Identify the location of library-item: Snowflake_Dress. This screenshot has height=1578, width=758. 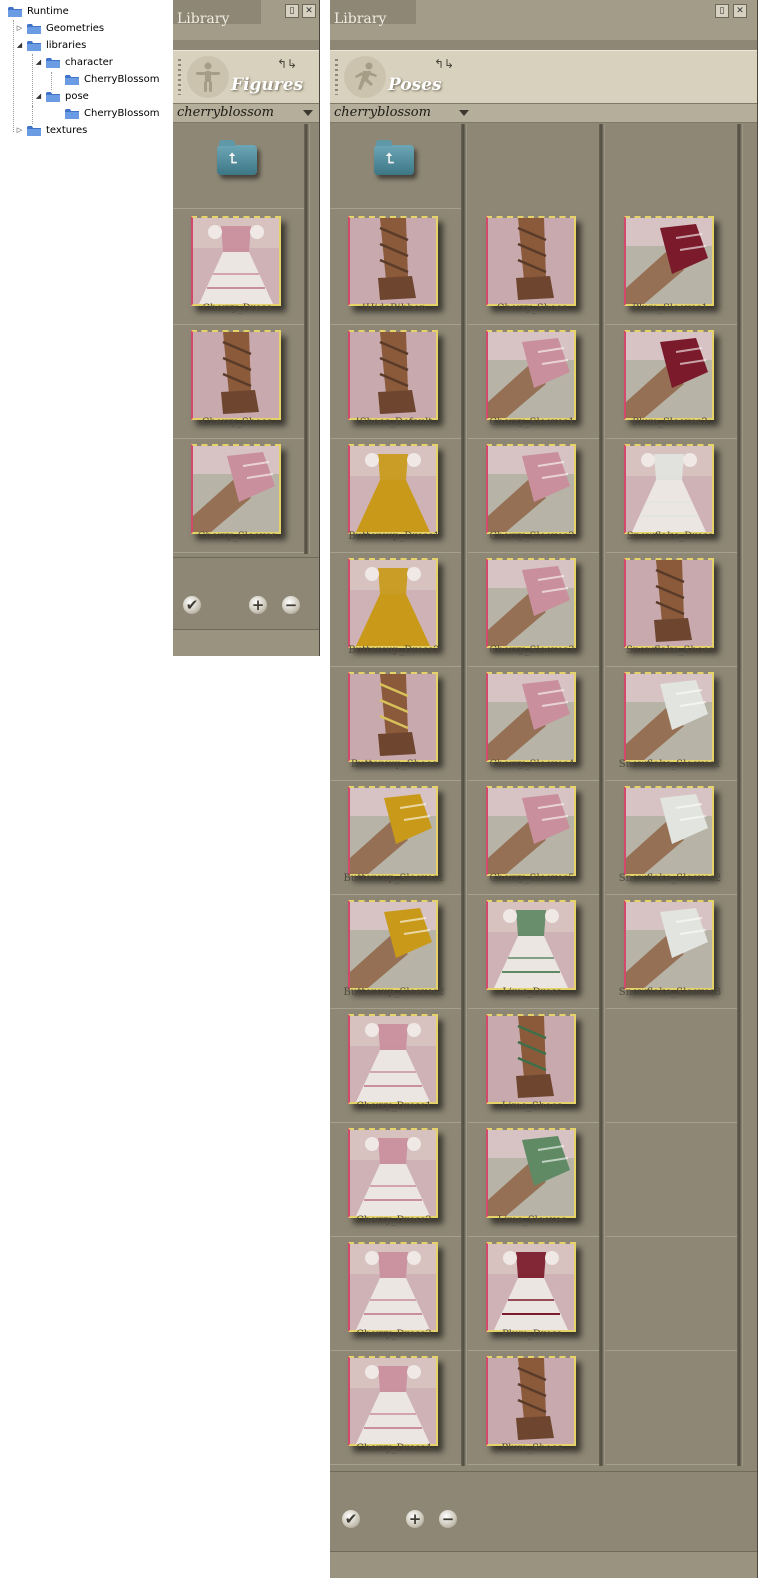
(674, 496).